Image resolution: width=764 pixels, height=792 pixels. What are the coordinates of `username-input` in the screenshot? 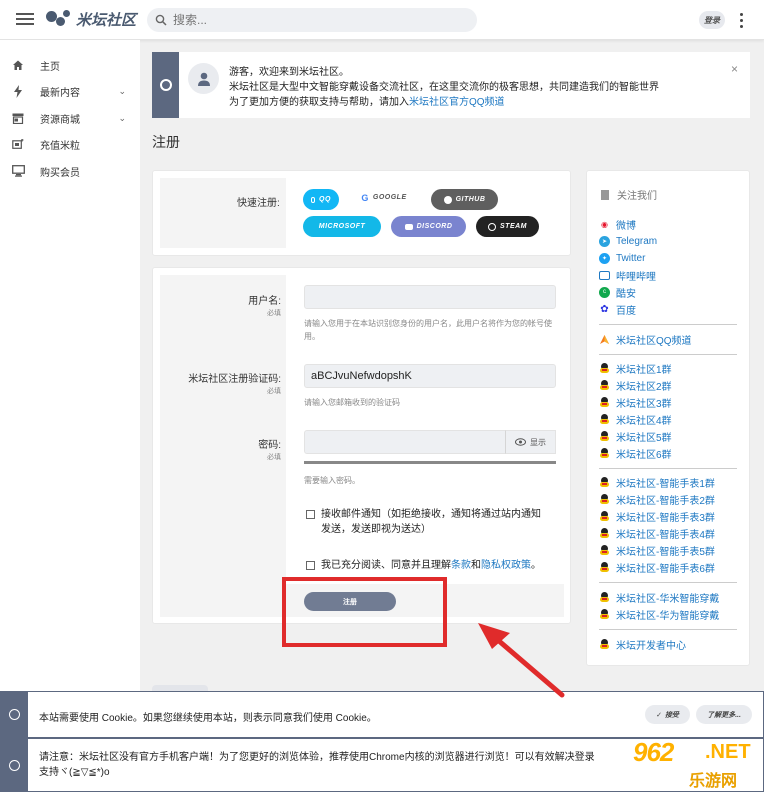 It's located at (430, 297).